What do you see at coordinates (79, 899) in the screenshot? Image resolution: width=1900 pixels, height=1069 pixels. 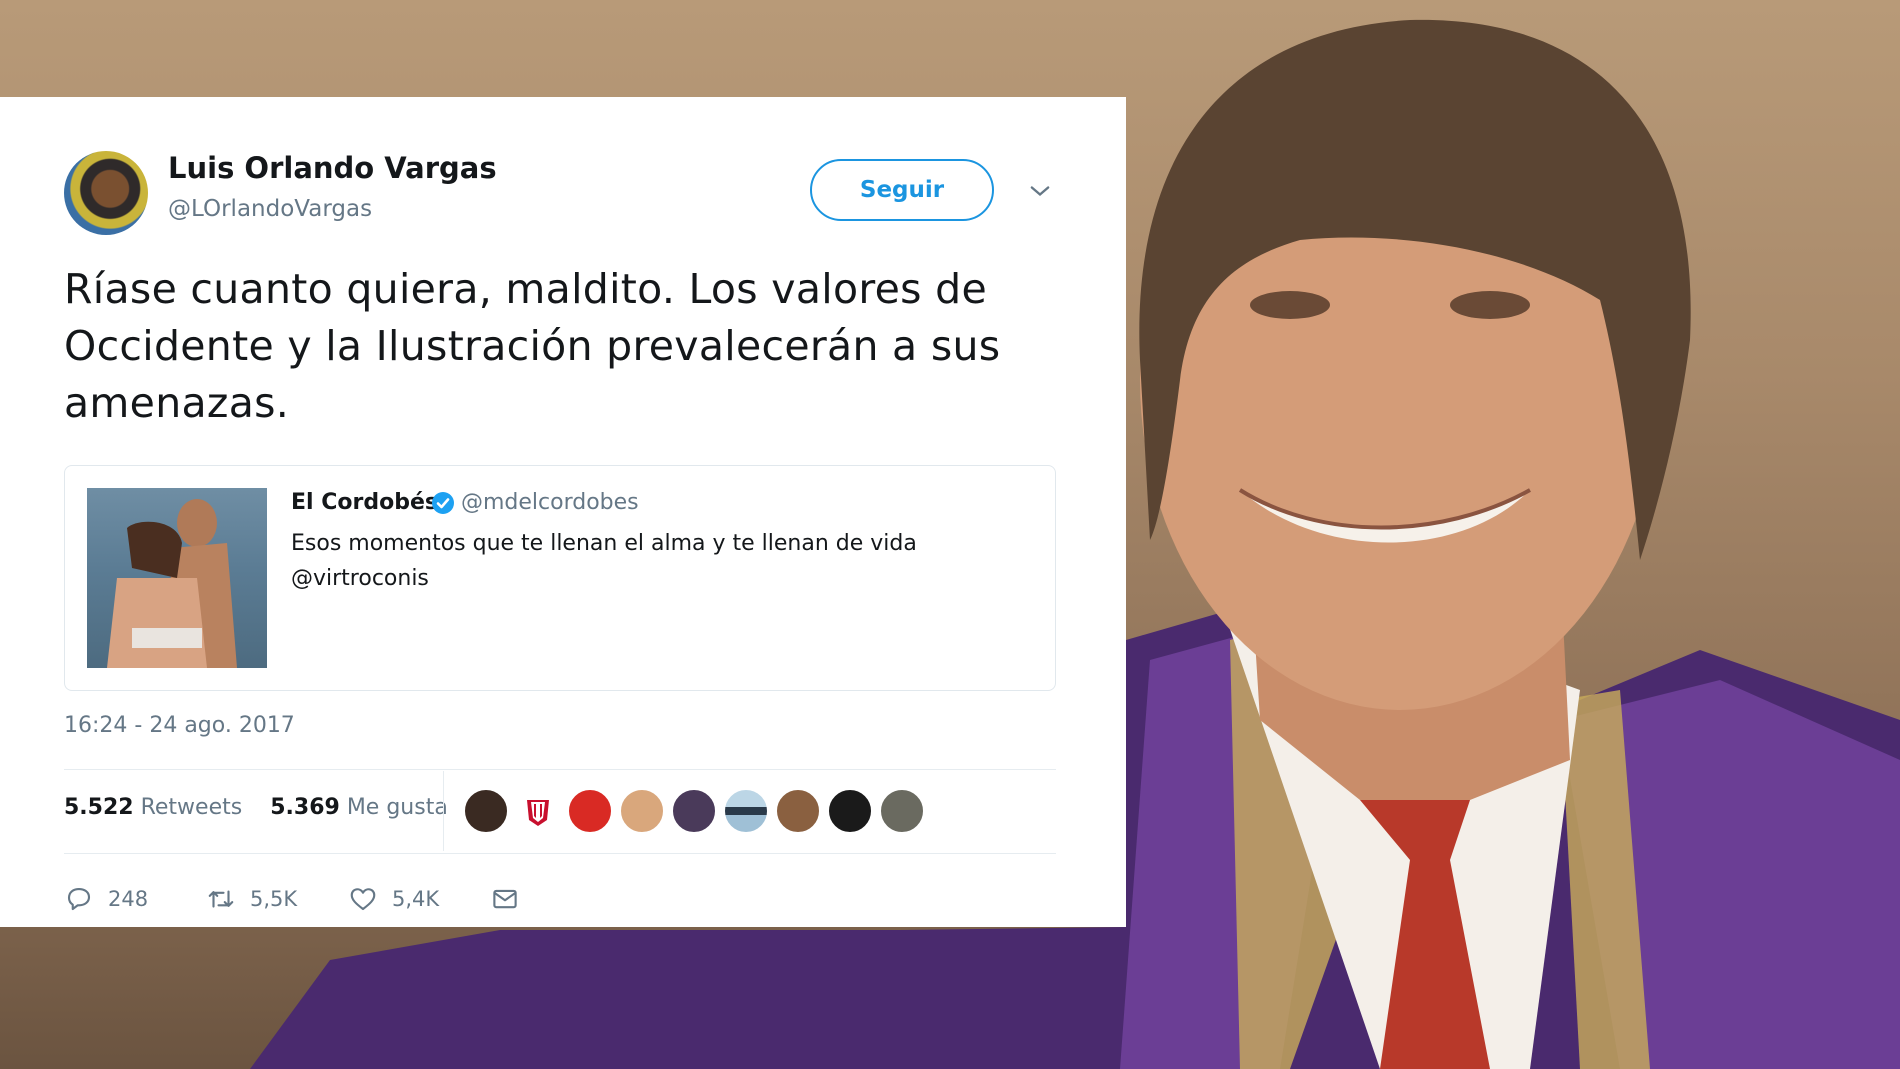 I see `reply-icon` at bounding box center [79, 899].